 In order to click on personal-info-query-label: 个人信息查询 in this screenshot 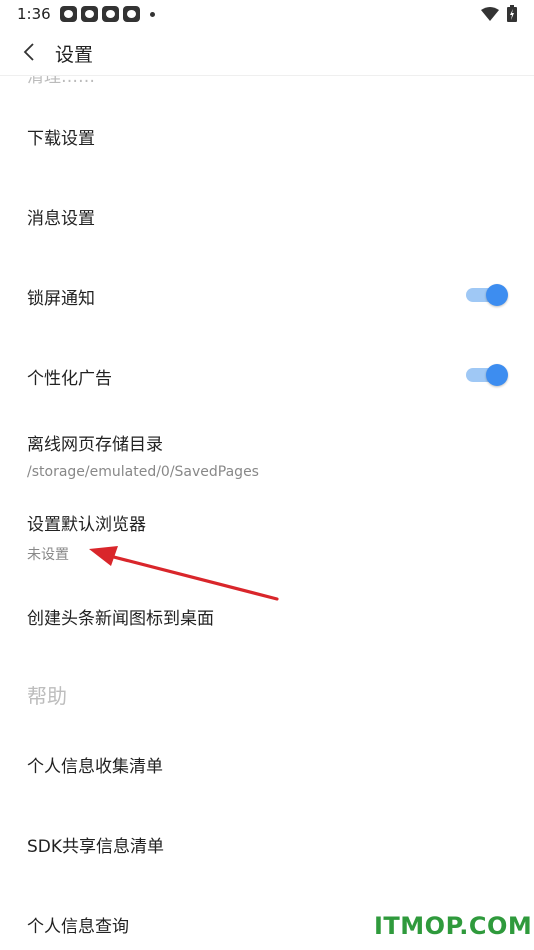, I will do `click(78, 927)`.